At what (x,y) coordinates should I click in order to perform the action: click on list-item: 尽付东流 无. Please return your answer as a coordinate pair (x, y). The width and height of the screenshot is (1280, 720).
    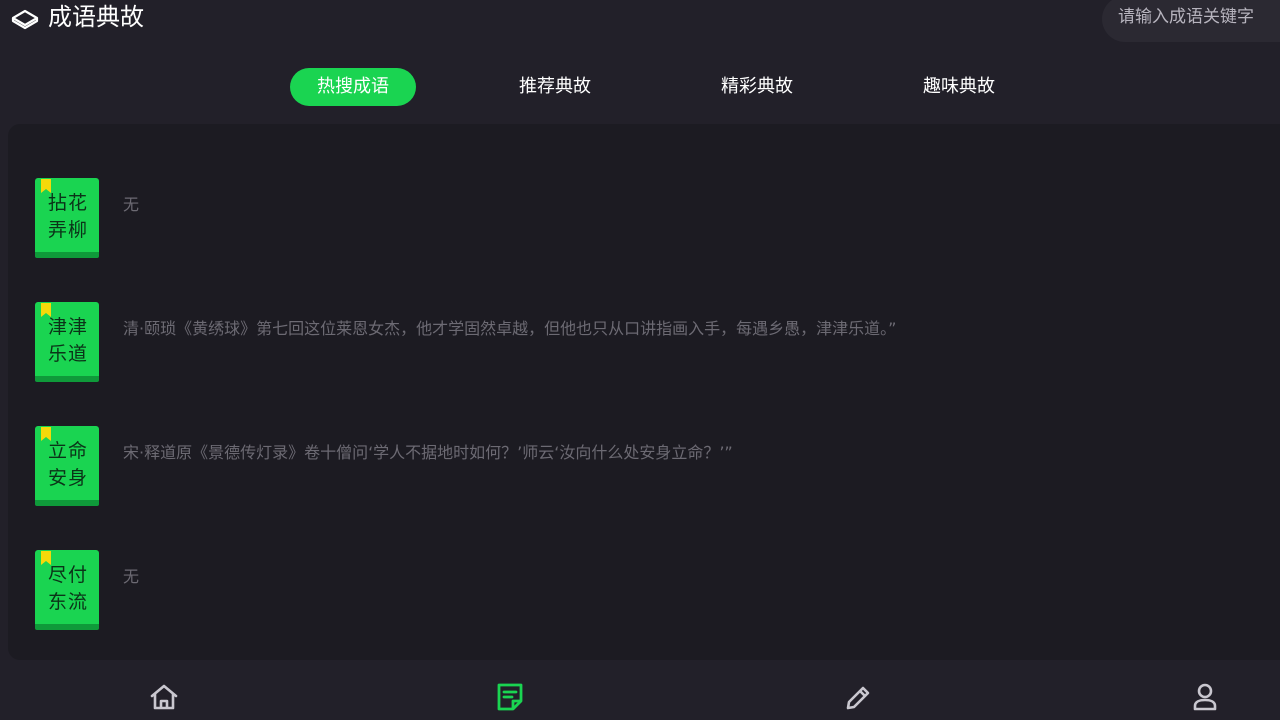
    Looking at the image, I should click on (644, 592).